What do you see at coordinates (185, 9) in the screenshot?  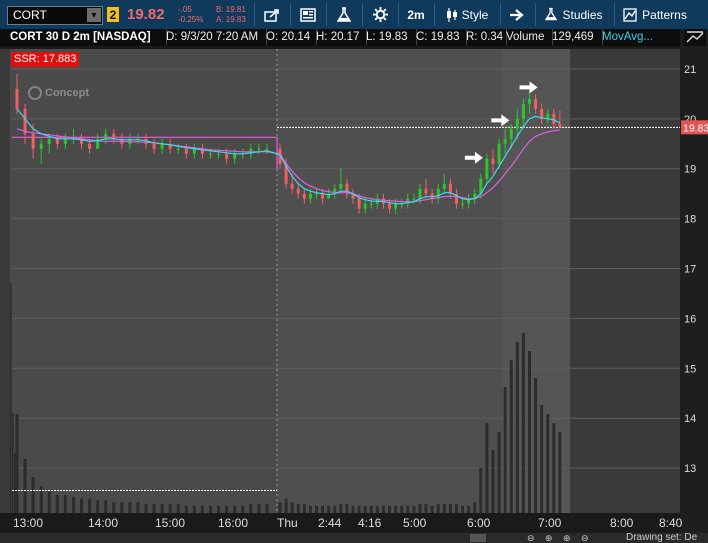 I see `change-value: -.05` at bounding box center [185, 9].